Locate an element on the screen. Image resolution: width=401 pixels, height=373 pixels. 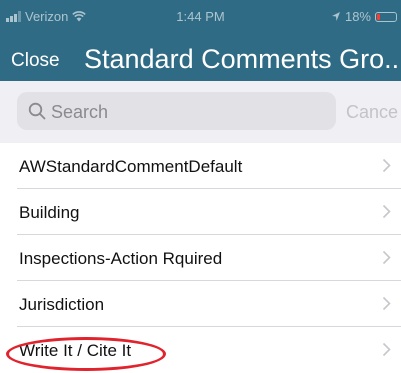
list-item: Write It / Cite It is located at coordinates (200, 350).